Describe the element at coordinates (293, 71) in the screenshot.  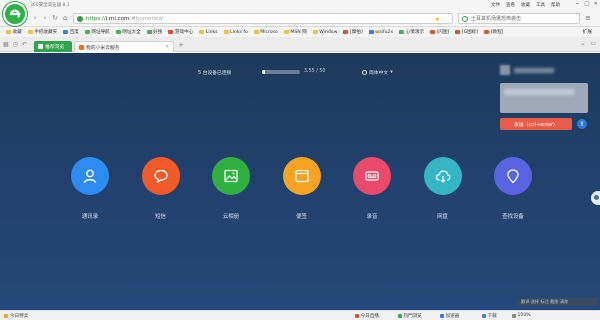
I see `storage-usage: 3.55 / 50` at that location.